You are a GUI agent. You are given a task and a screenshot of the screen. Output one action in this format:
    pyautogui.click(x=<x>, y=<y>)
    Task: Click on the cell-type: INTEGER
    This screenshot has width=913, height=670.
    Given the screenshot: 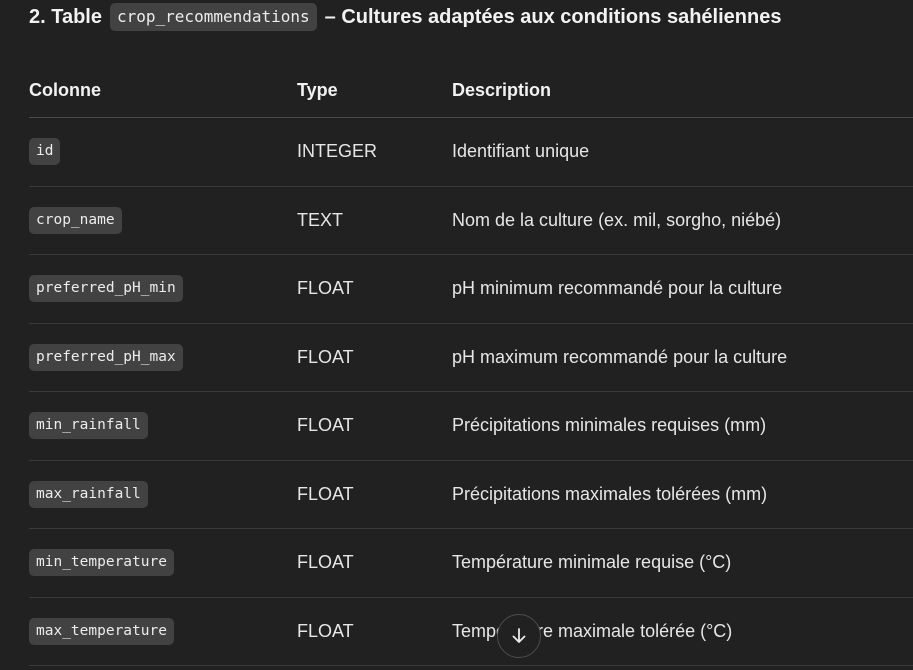 What is the action you would take?
    pyautogui.click(x=374, y=152)
    